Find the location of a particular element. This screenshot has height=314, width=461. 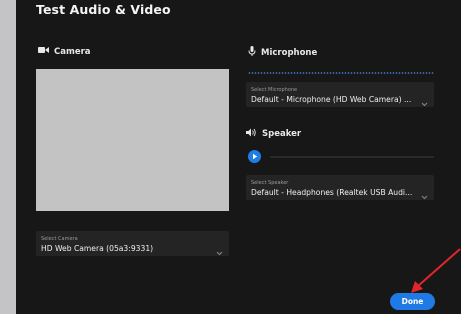

speaker-icon is located at coordinates (251, 134).